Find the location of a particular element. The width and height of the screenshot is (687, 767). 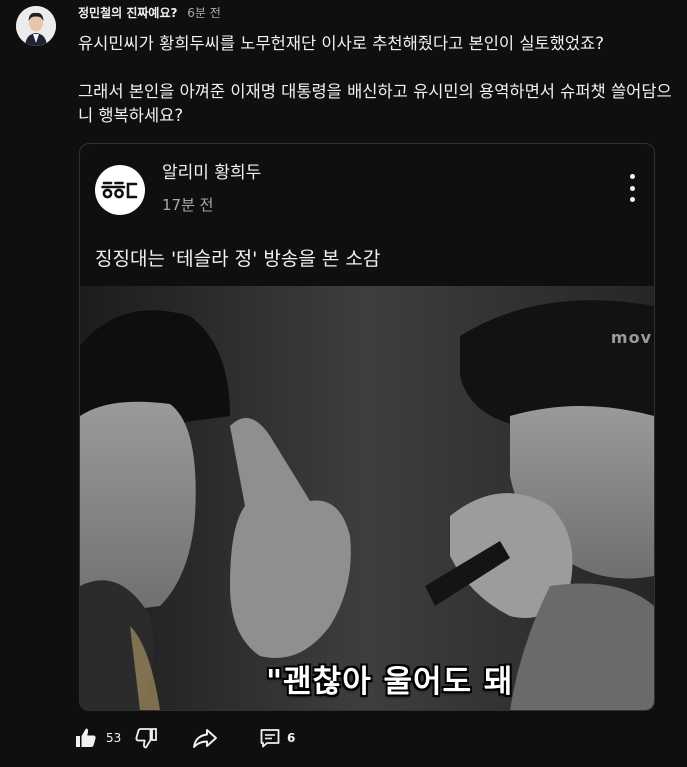

channel-logo is located at coordinates (120, 190).